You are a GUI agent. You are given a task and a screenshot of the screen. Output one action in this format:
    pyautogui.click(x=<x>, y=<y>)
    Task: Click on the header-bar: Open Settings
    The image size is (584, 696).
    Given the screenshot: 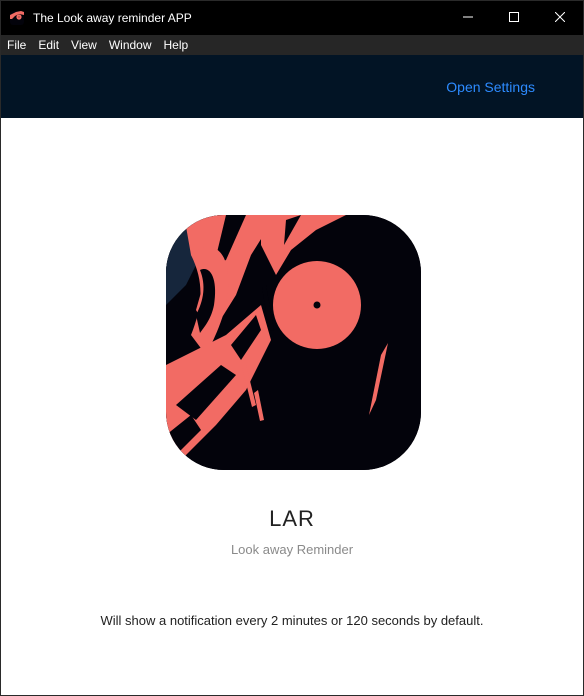 What is the action you would take?
    pyautogui.click(x=292, y=86)
    